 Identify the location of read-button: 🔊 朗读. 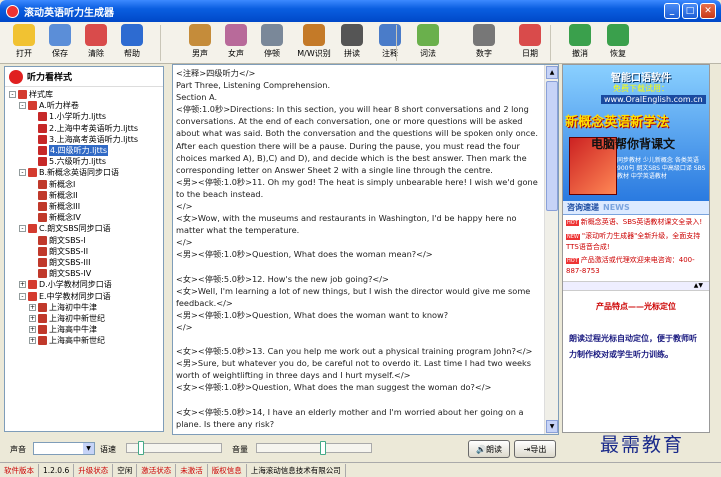
(489, 449).